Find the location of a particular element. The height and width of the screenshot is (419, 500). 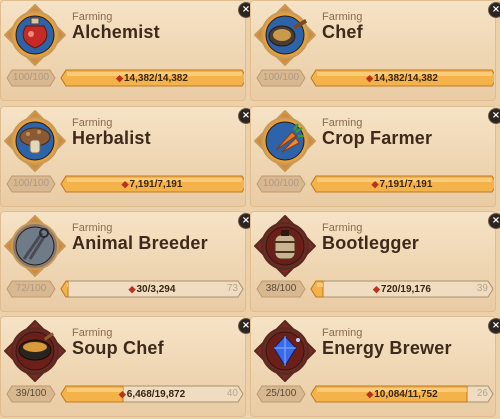

next-level: 26 is located at coordinates (482, 393).